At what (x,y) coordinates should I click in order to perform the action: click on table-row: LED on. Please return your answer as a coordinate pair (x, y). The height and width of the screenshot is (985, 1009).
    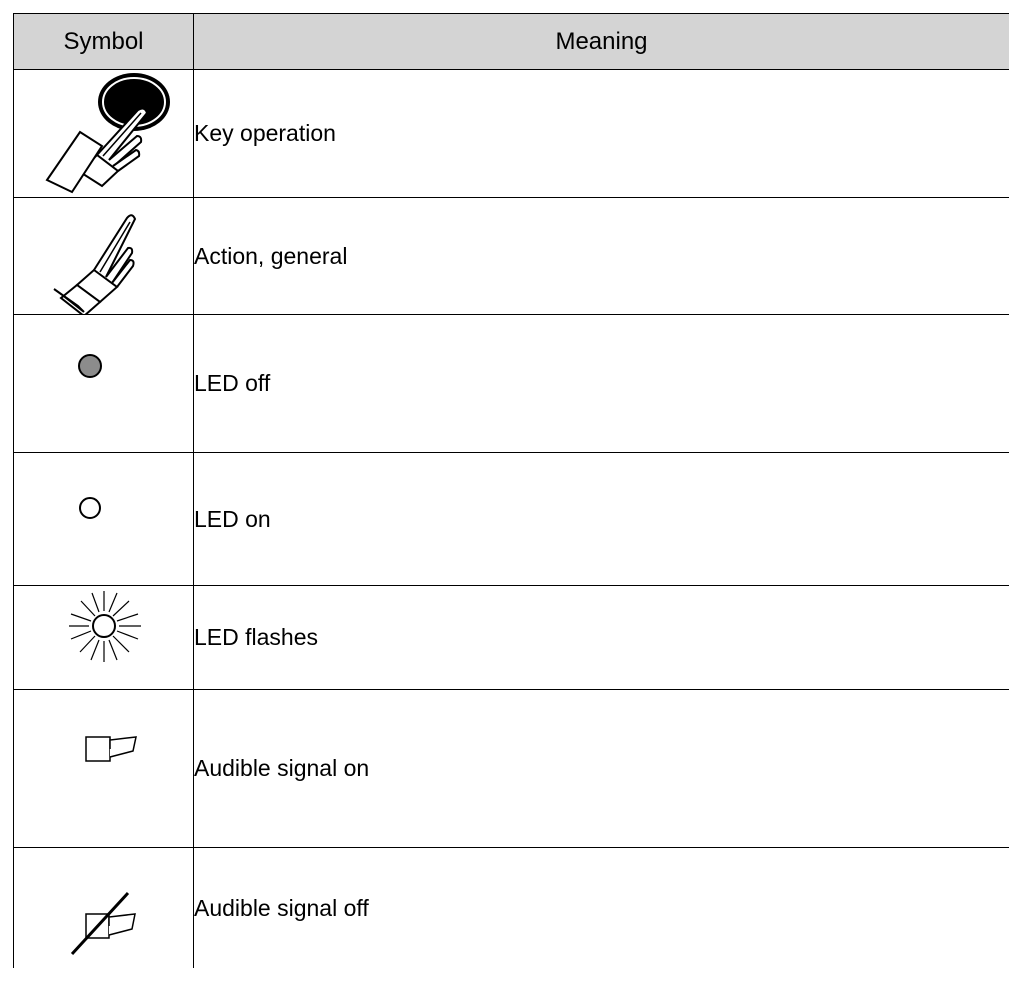
    Looking at the image, I should click on (511, 519).